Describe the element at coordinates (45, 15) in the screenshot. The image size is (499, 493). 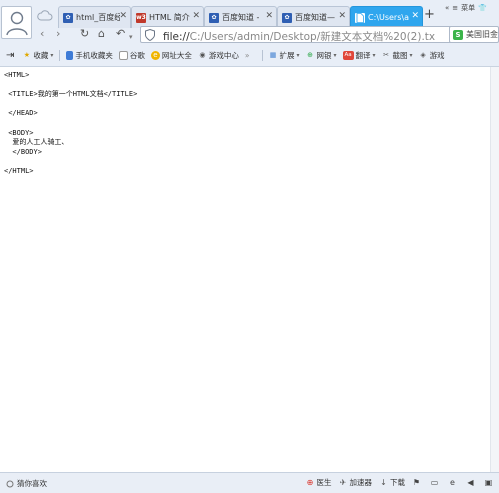
I see `cloud-icon` at that location.